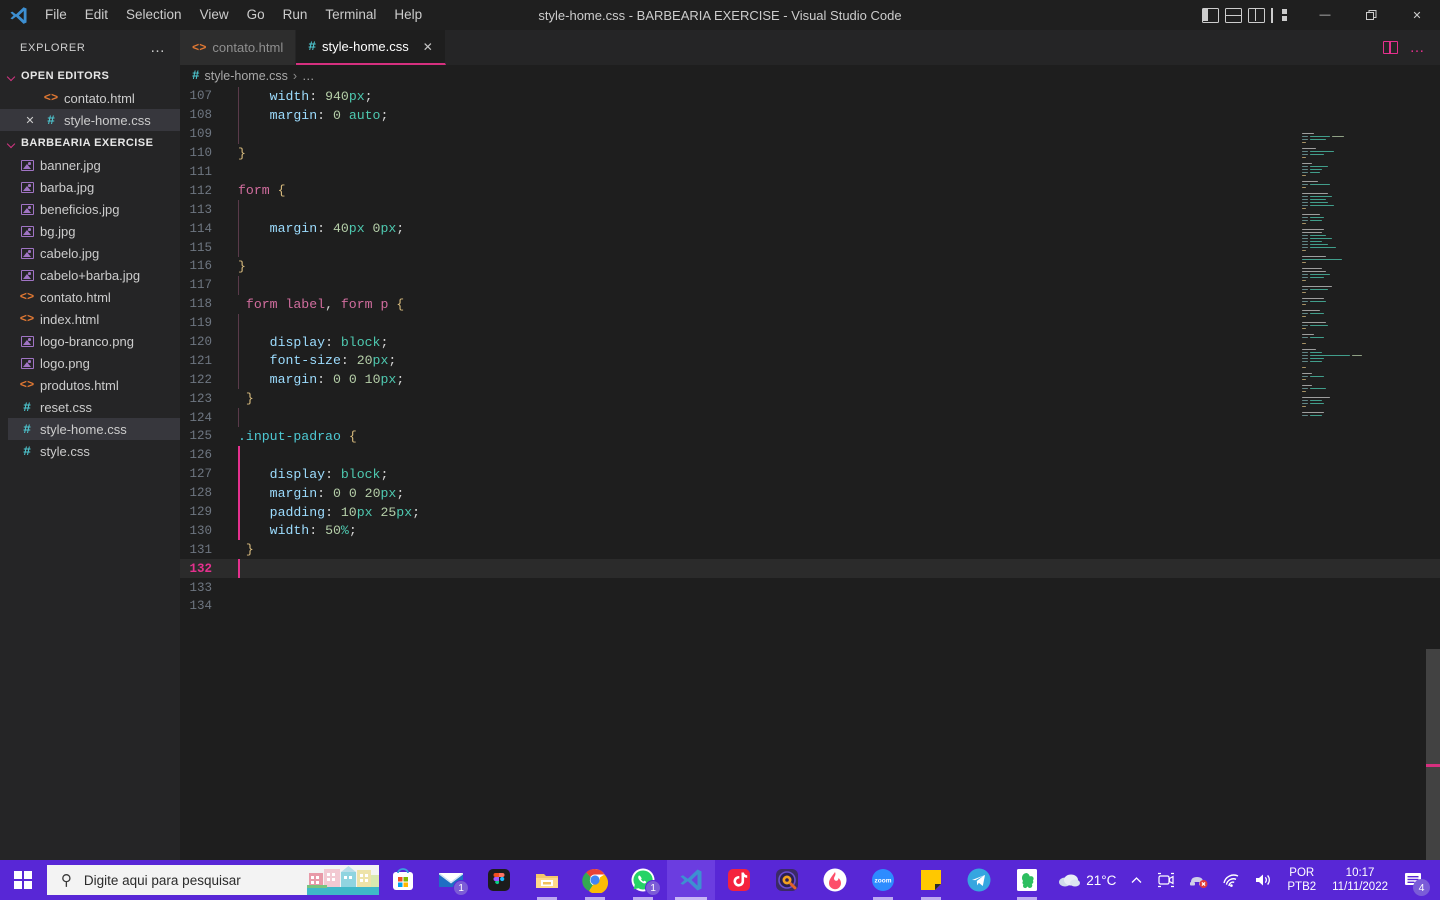 This screenshot has width=1440, height=900. I want to click on menu-go: Go, so click(256, 15).